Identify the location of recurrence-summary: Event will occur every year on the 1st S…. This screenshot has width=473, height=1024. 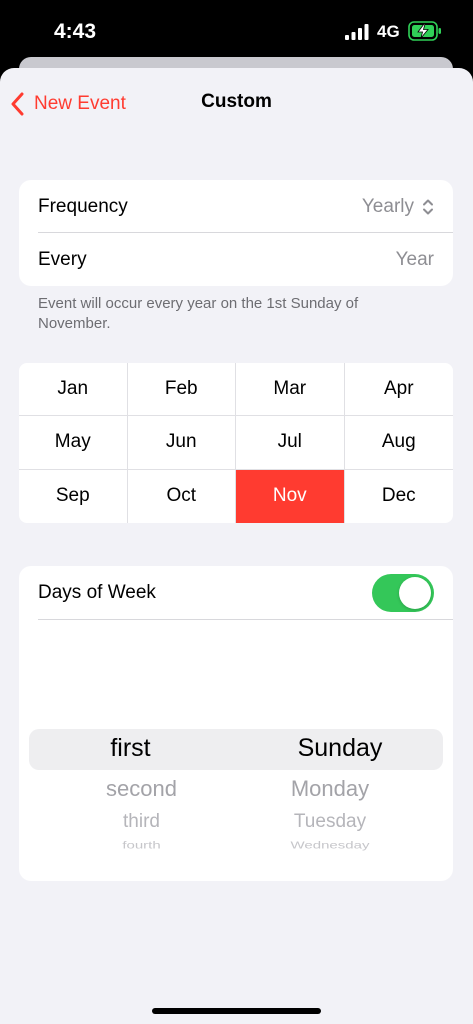
(198, 313).